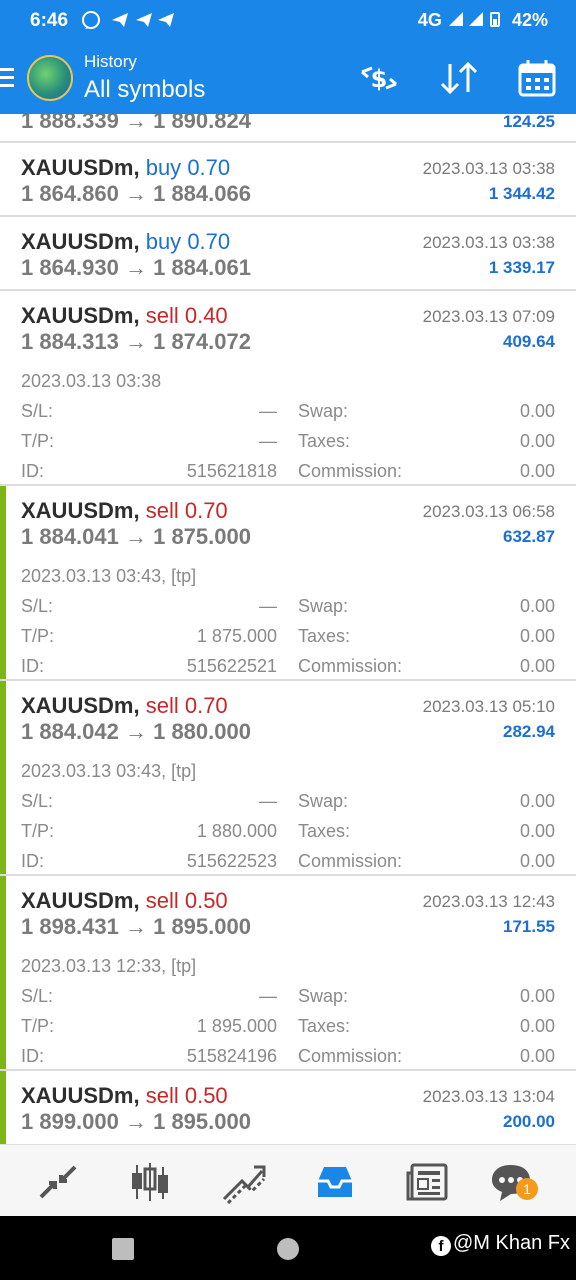 Image resolution: width=576 pixels, height=1280 pixels. Describe the element at coordinates (529, 20) in the screenshot. I see `battery-label: 42%` at that location.